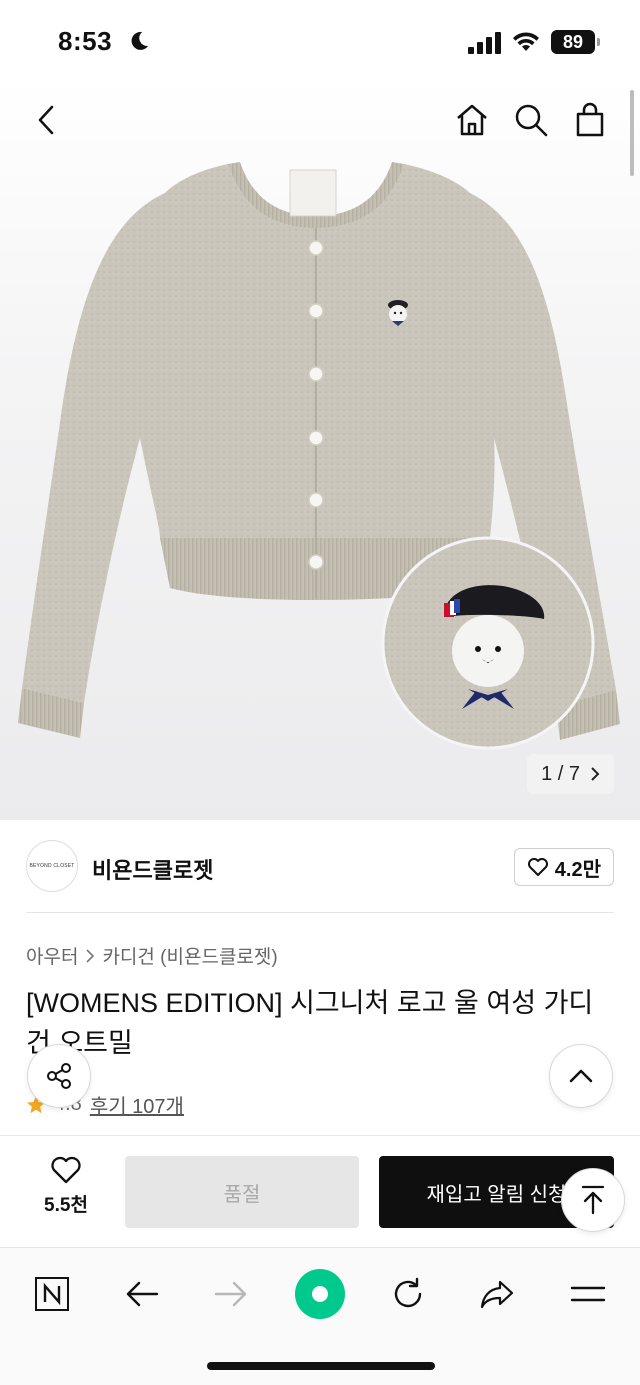  I want to click on product-top-nav, so click(320, 120).